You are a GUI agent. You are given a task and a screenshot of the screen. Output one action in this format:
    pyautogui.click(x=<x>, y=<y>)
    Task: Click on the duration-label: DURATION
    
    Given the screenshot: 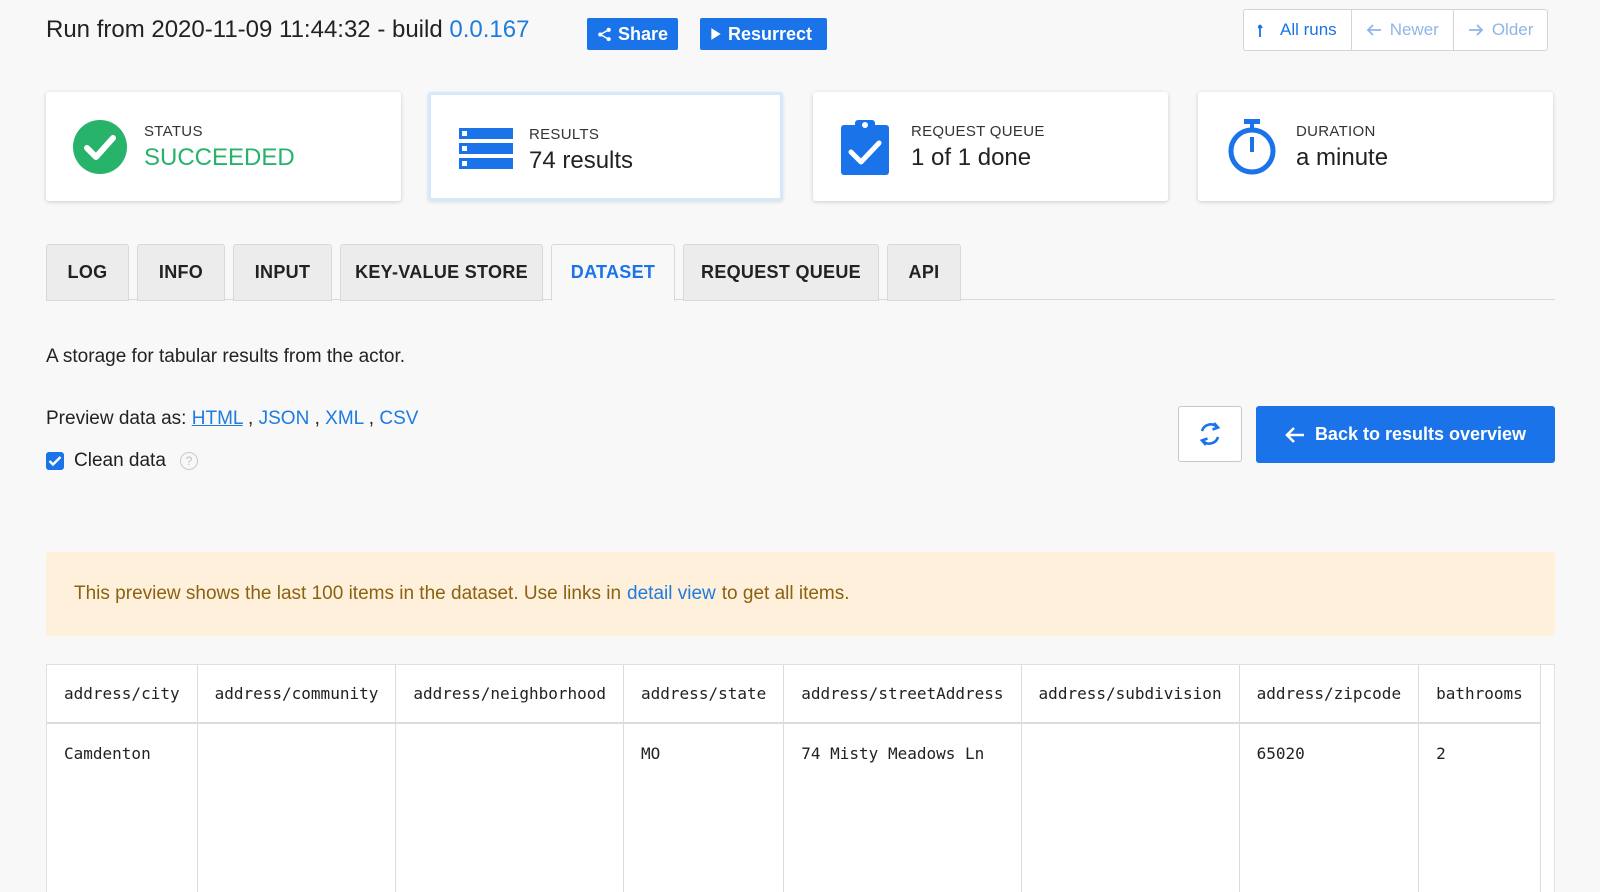 What is the action you would take?
    pyautogui.click(x=1336, y=131)
    